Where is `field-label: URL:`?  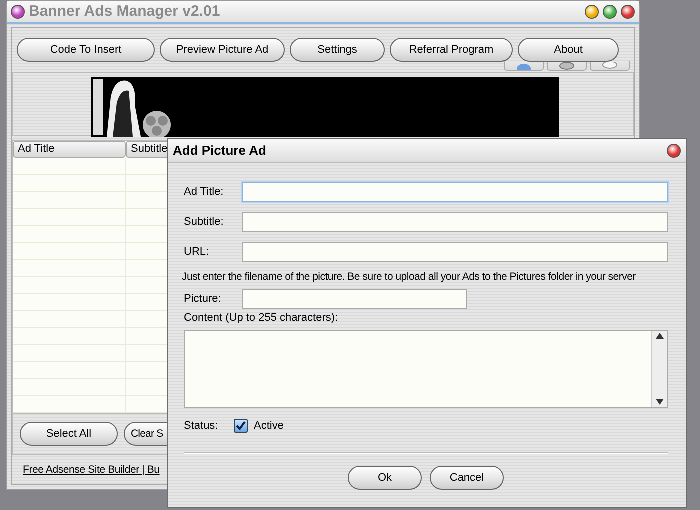 field-label: URL: is located at coordinates (197, 252).